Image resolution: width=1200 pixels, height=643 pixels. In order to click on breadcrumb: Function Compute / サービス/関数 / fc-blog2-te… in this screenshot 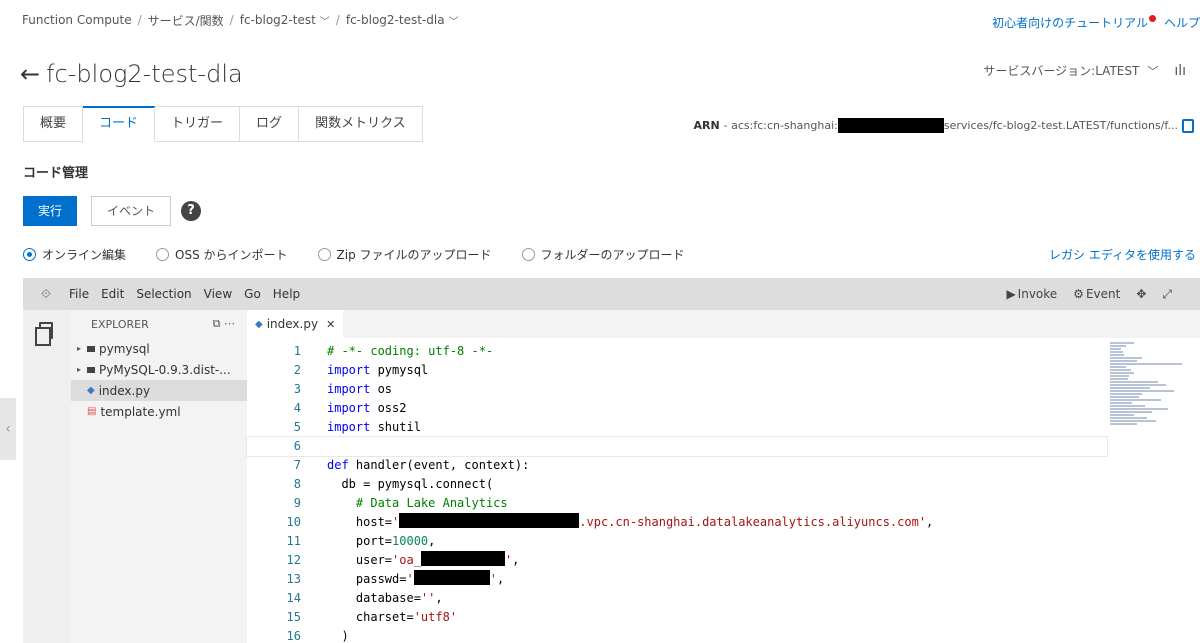, I will do `click(240, 20)`.